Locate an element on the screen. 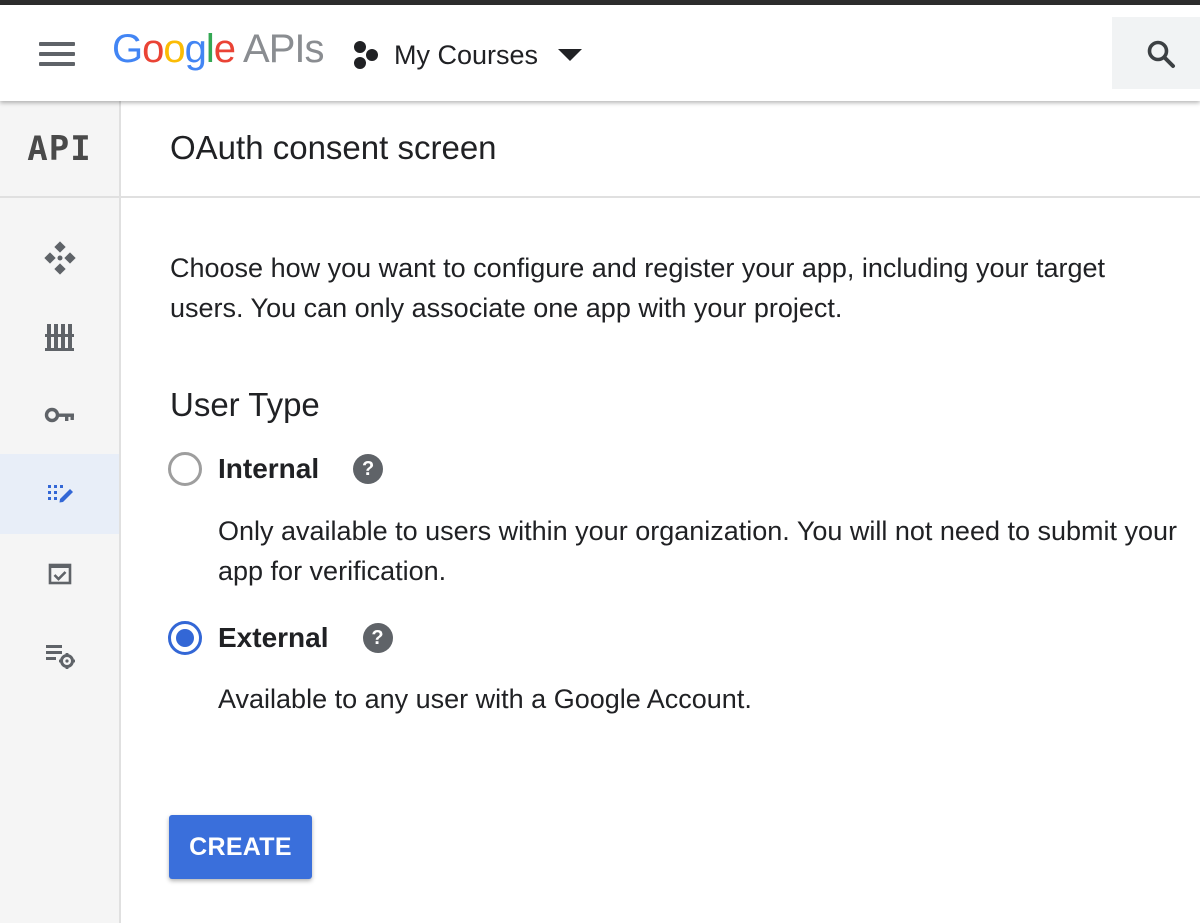 The width and height of the screenshot is (1200, 923). side-navigation: API is located at coordinates (60, 512).